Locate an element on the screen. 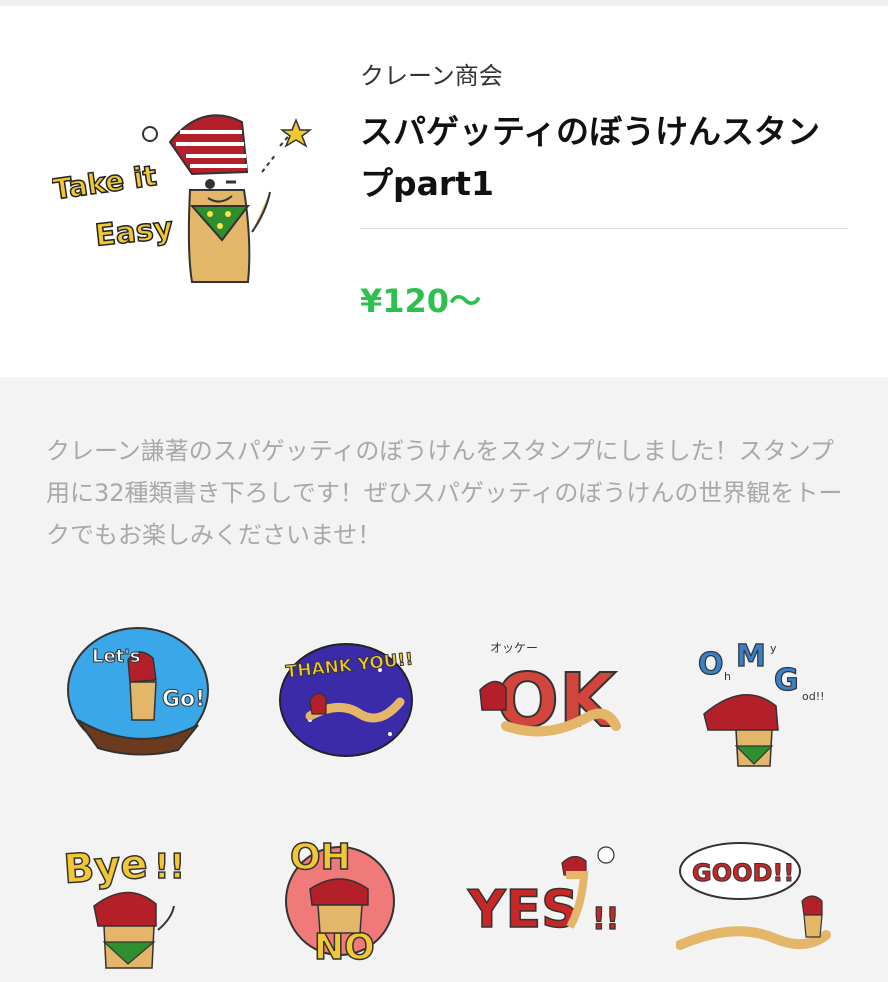 The width and height of the screenshot is (888, 982). sticker-4-text-o: O is located at coordinates (711, 664).